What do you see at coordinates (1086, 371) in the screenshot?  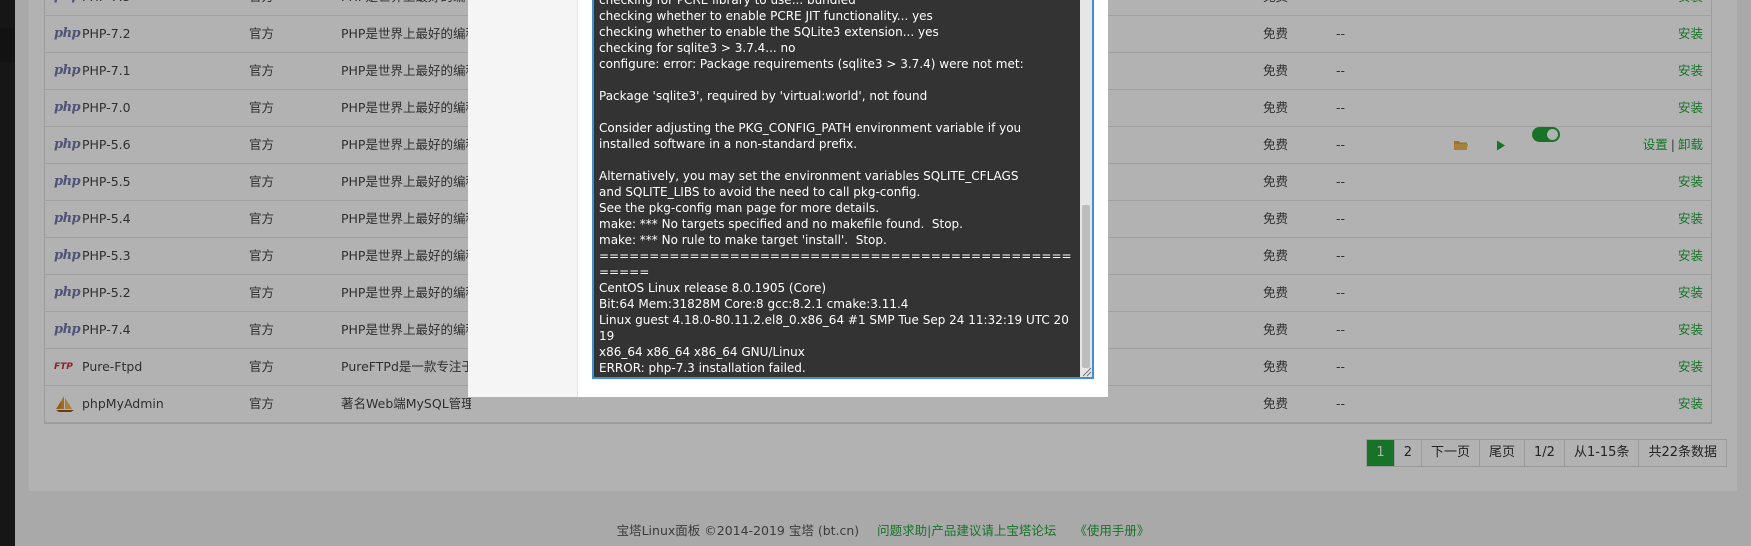 I see `resize-handle-icon` at bounding box center [1086, 371].